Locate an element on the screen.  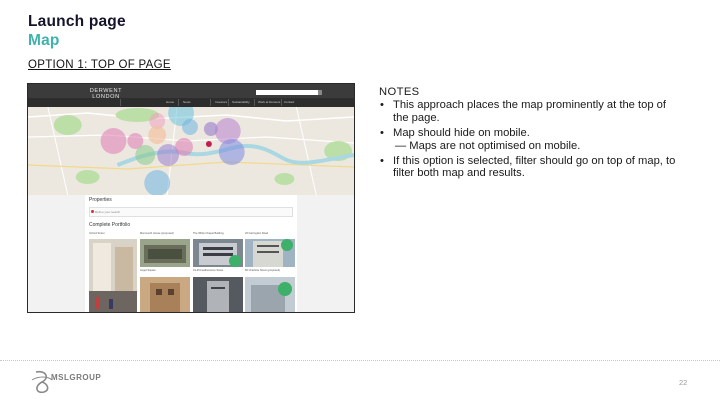
property-caption: Oxford Street is located at coordinates (97, 233).